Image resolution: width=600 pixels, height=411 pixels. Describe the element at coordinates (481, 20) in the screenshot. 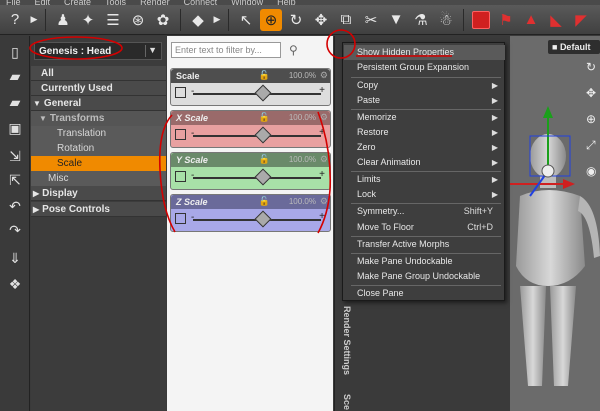

I see `render-icon` at that location.